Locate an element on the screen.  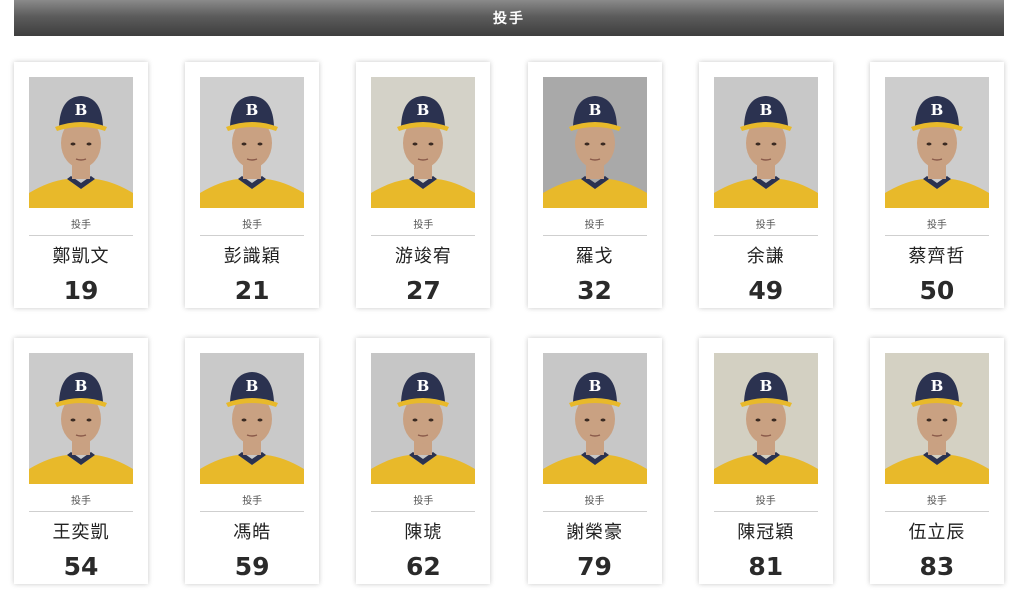
player-number: 19 is located at coordinates (81, 290).